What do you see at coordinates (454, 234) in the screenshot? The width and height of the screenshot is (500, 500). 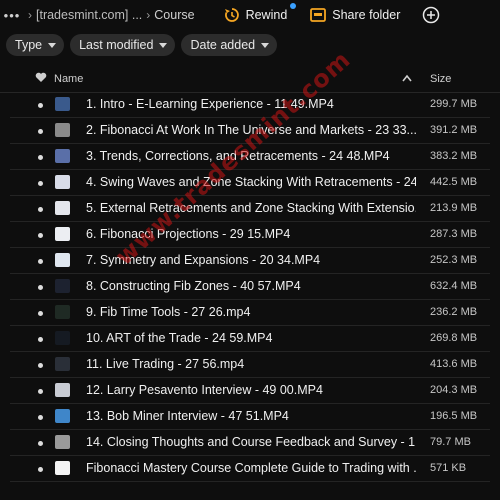 I see `file-size: 287.3 MB` at bounding box center [454, 234].